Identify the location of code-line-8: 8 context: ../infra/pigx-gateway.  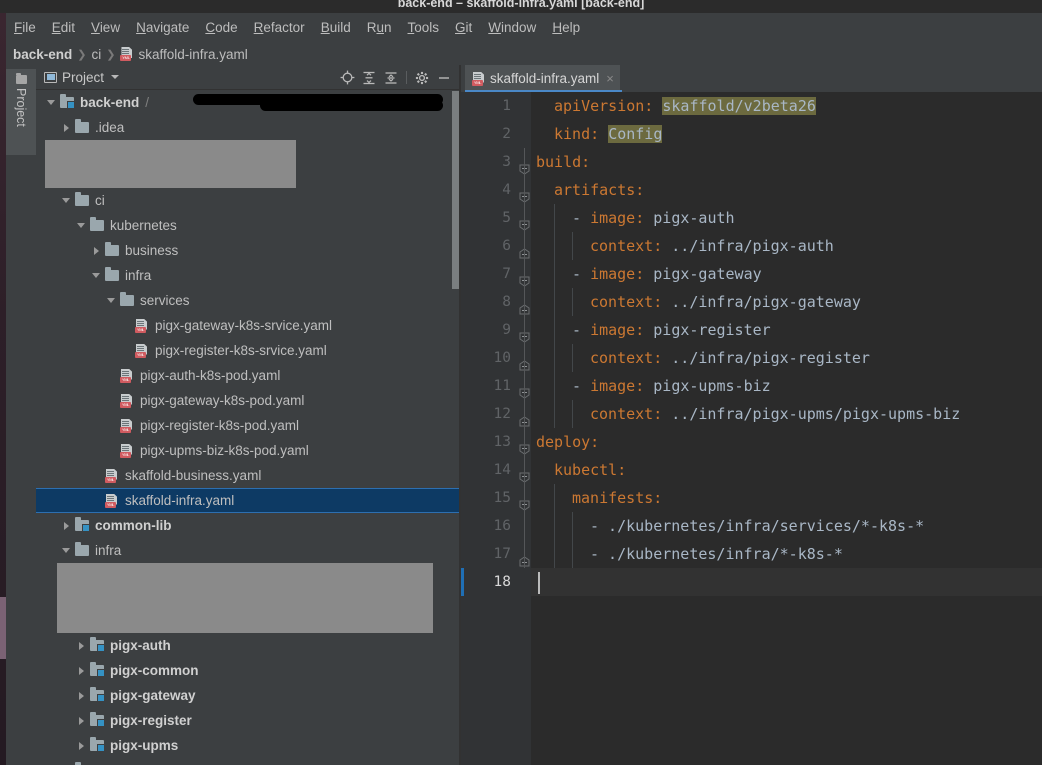
(751, 302).